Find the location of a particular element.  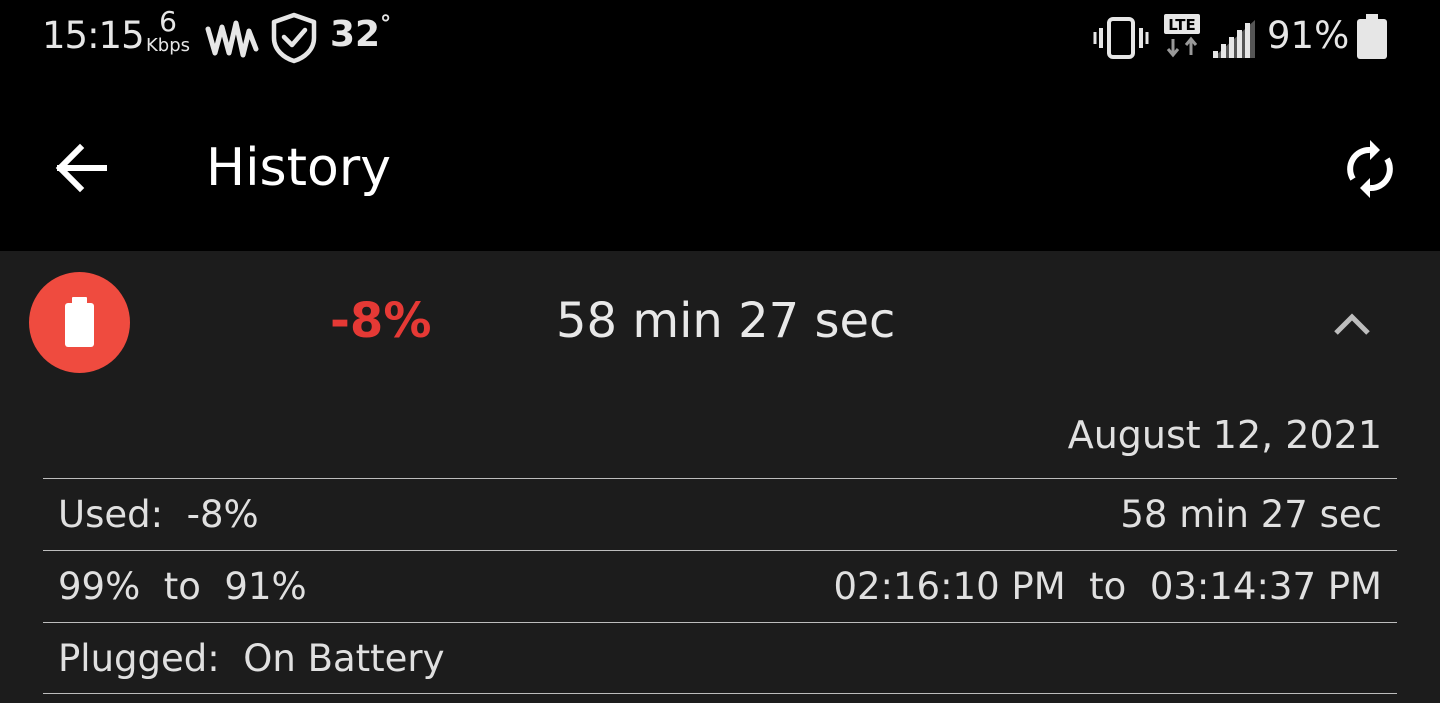

back-button is located at coordinates (82, 168).